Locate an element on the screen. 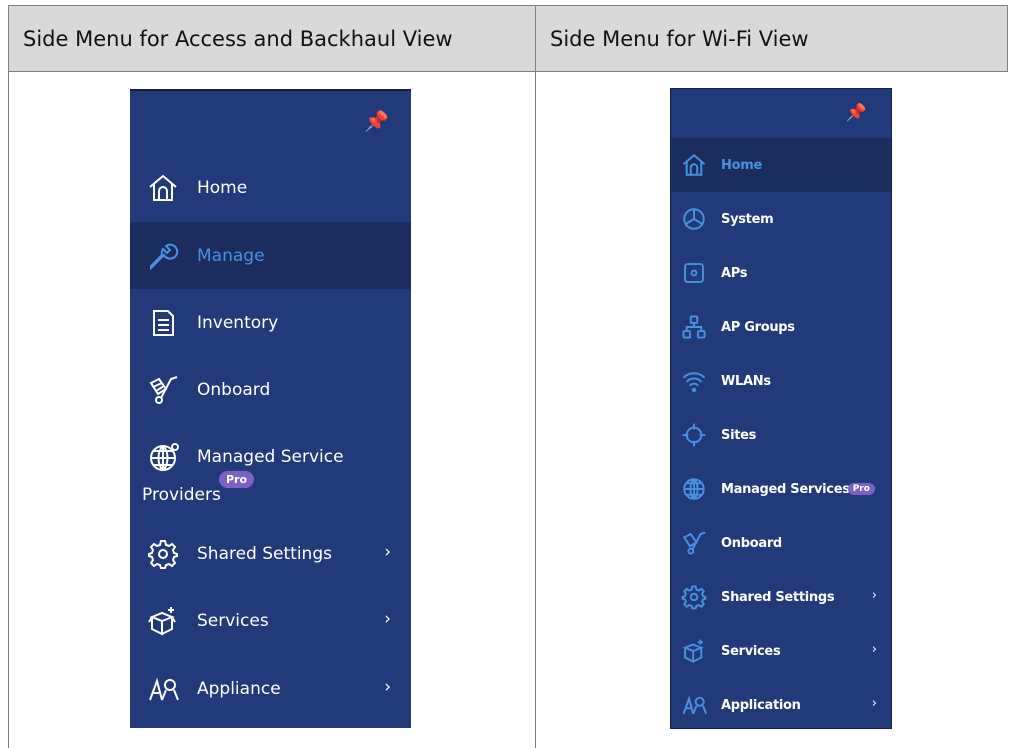  menu-item-sites: Sites is located at coordinates (781, 435).